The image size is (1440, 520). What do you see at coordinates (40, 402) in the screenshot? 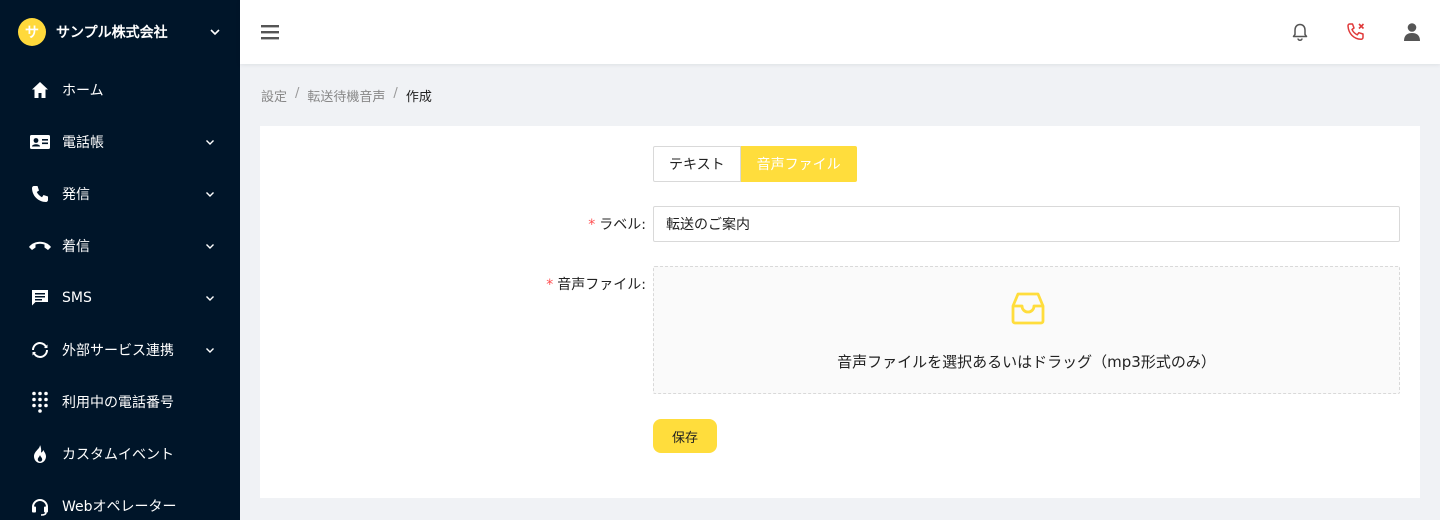
I see `dialpad-icon` at bounding box center [40, 402].